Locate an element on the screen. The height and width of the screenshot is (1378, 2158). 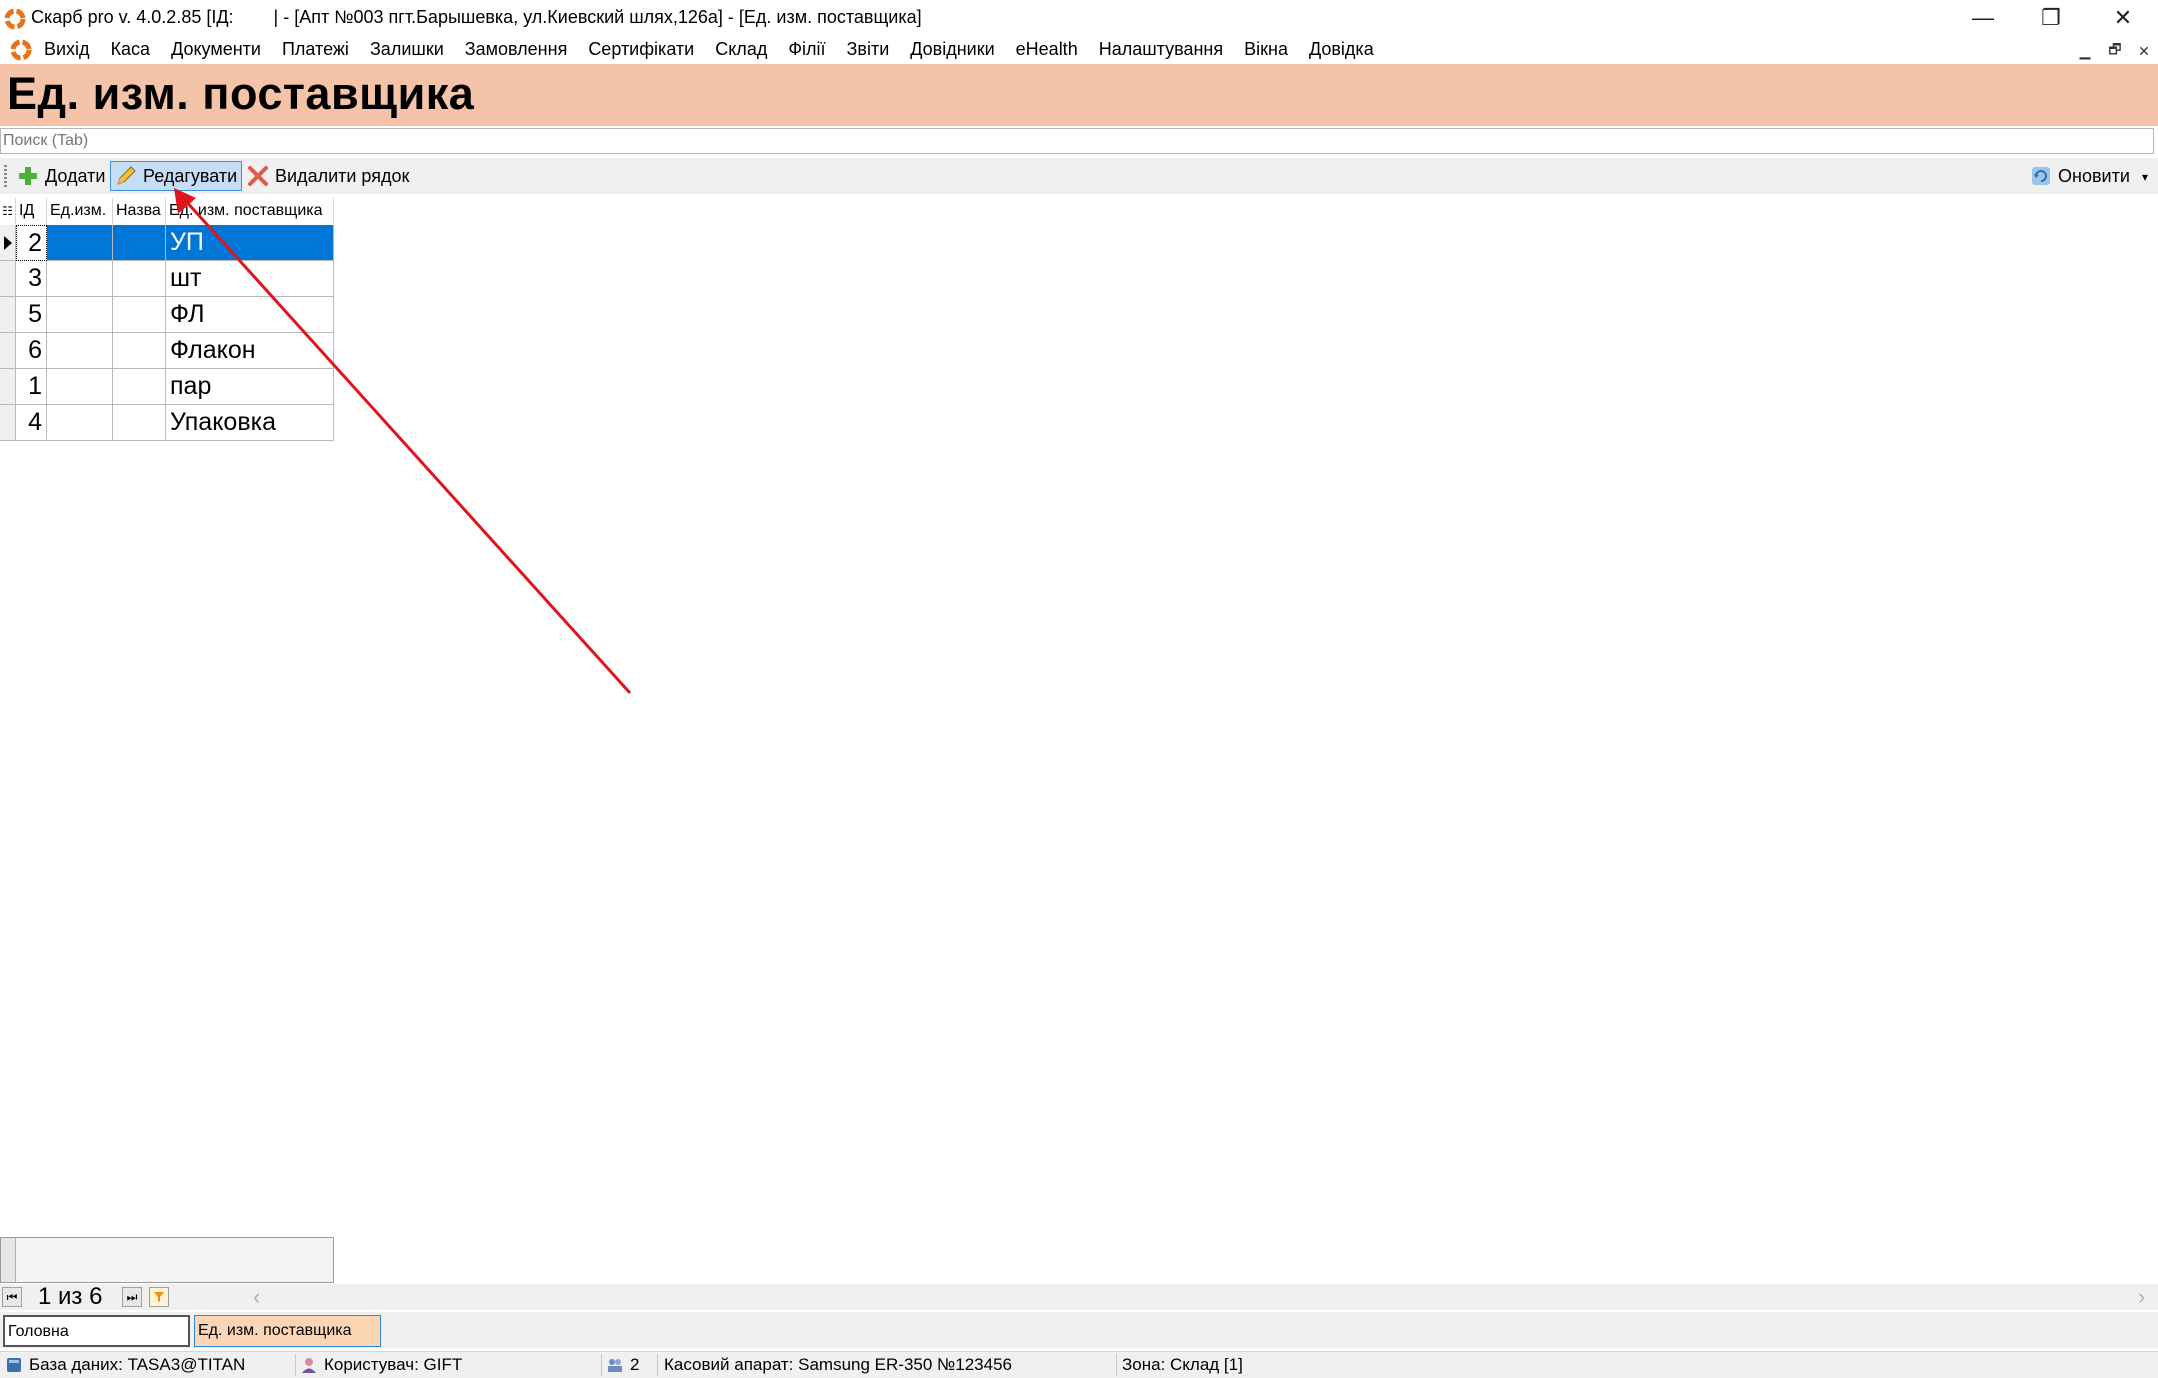
menu-item: Налаштування is located at coordinates (1161, 49).